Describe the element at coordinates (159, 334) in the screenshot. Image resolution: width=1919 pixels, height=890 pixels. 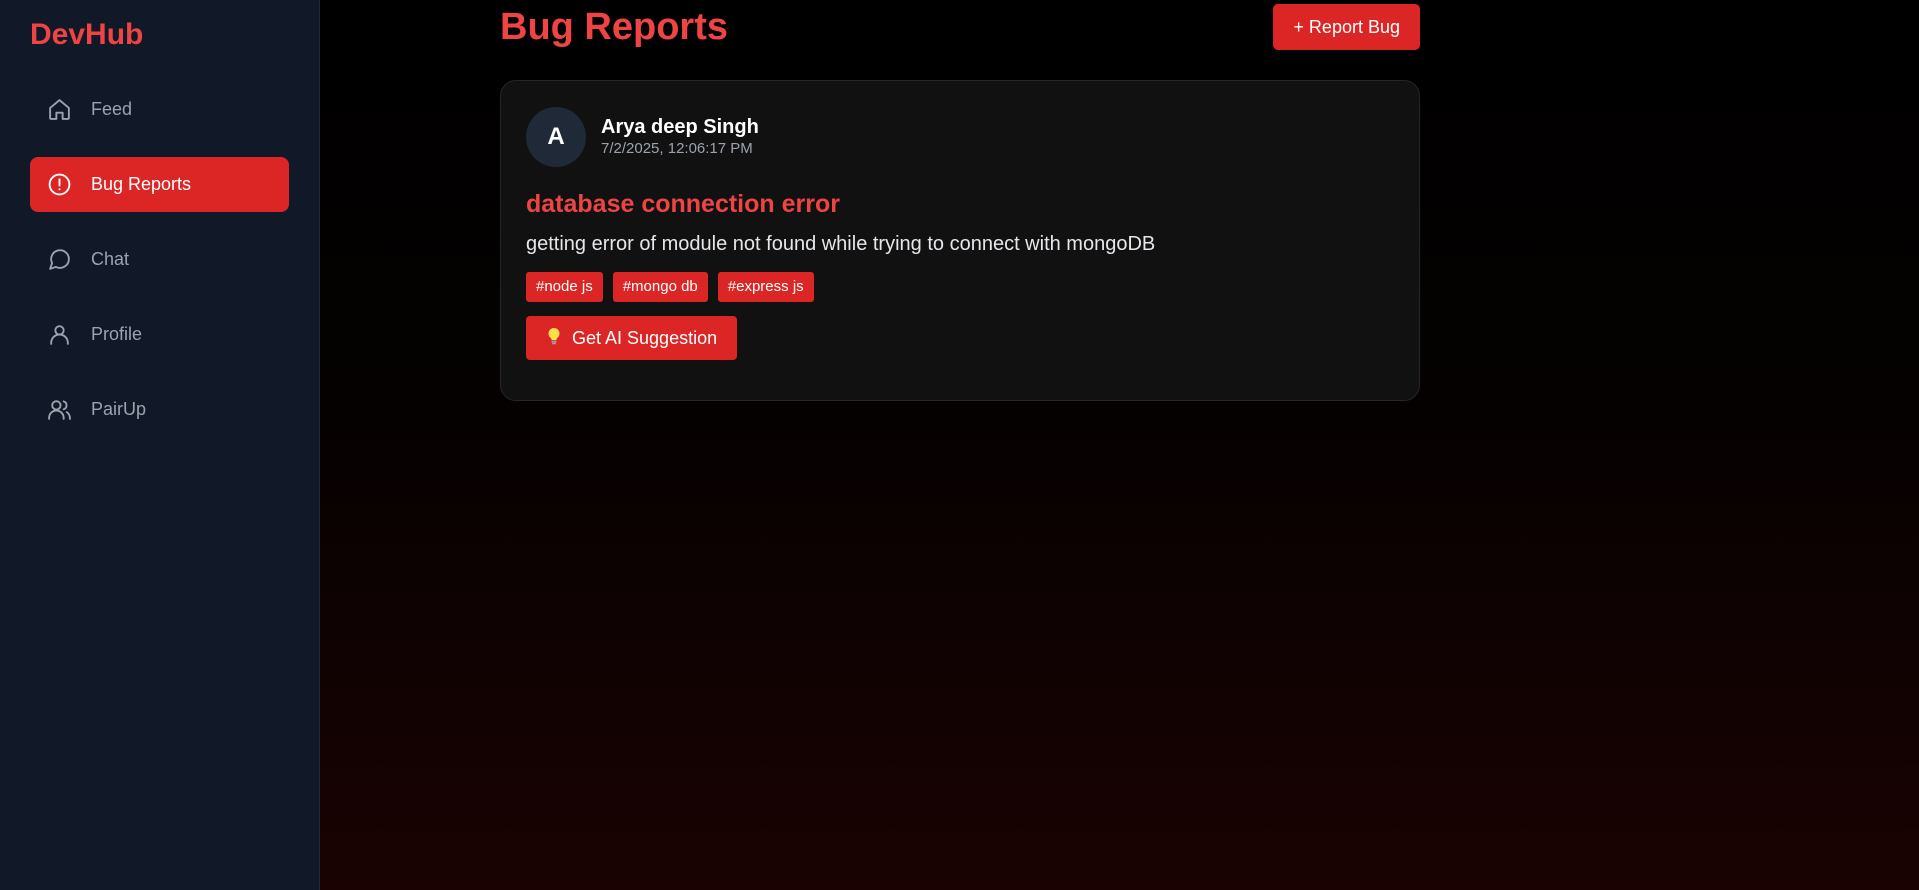
I see `sidebar-item-profile: Profile` at that location.